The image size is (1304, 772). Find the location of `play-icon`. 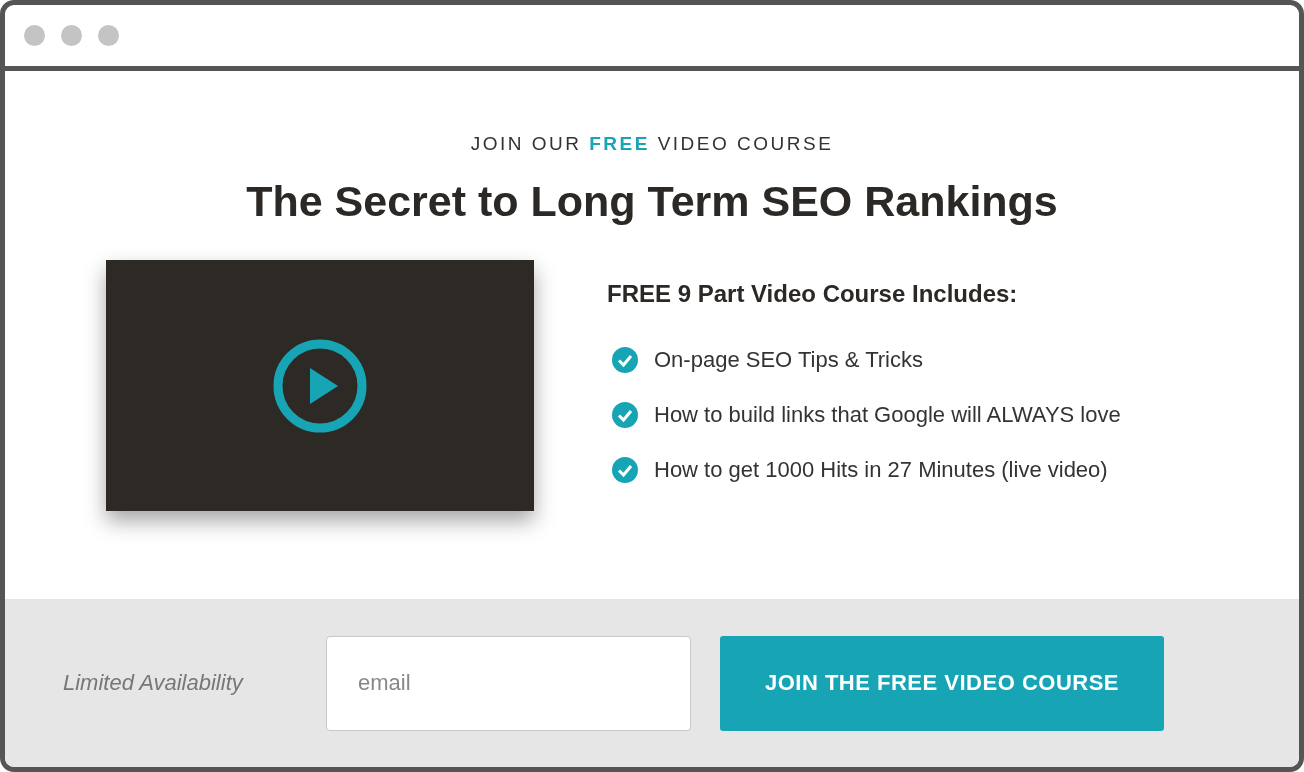

play-icon is located at coordinates (320, 385).